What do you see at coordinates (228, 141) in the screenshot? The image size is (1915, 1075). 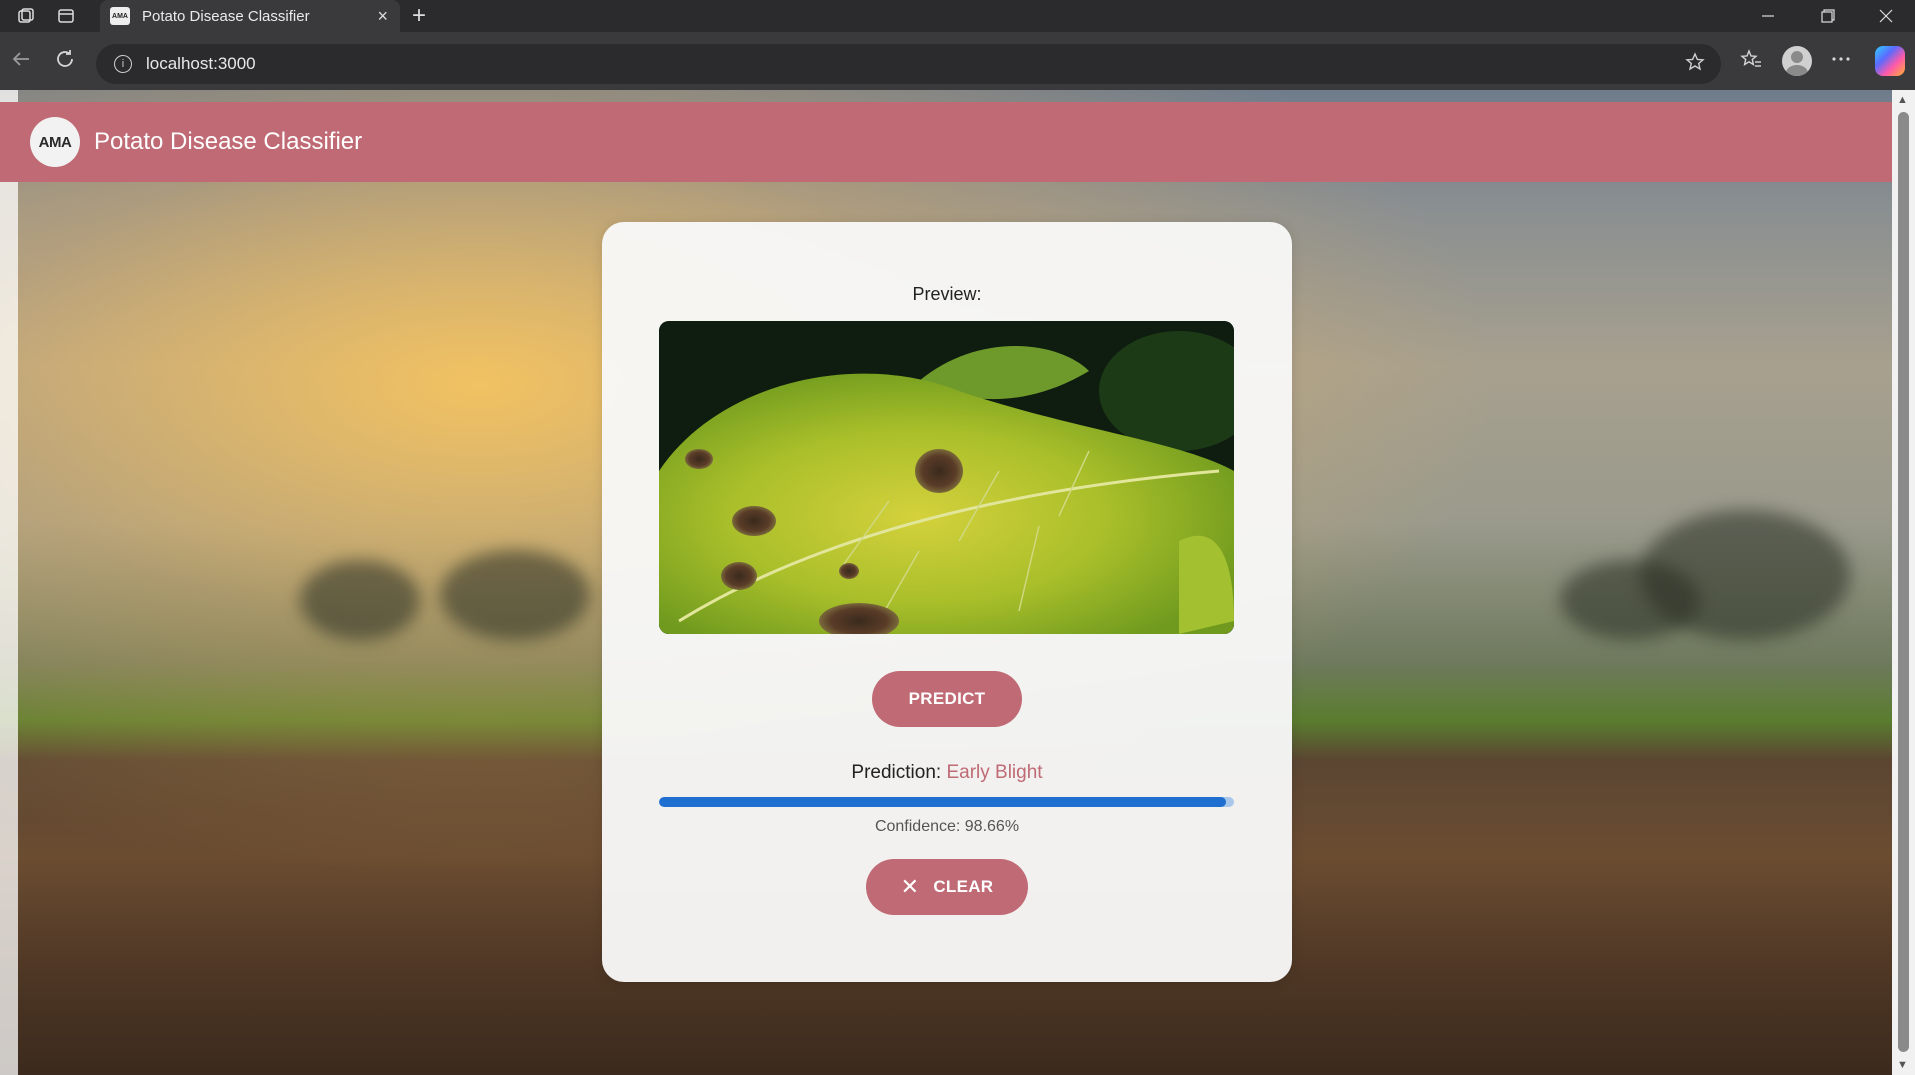 I see `app-title: Potato Disease Classifier` at bounding box center [228, 141].